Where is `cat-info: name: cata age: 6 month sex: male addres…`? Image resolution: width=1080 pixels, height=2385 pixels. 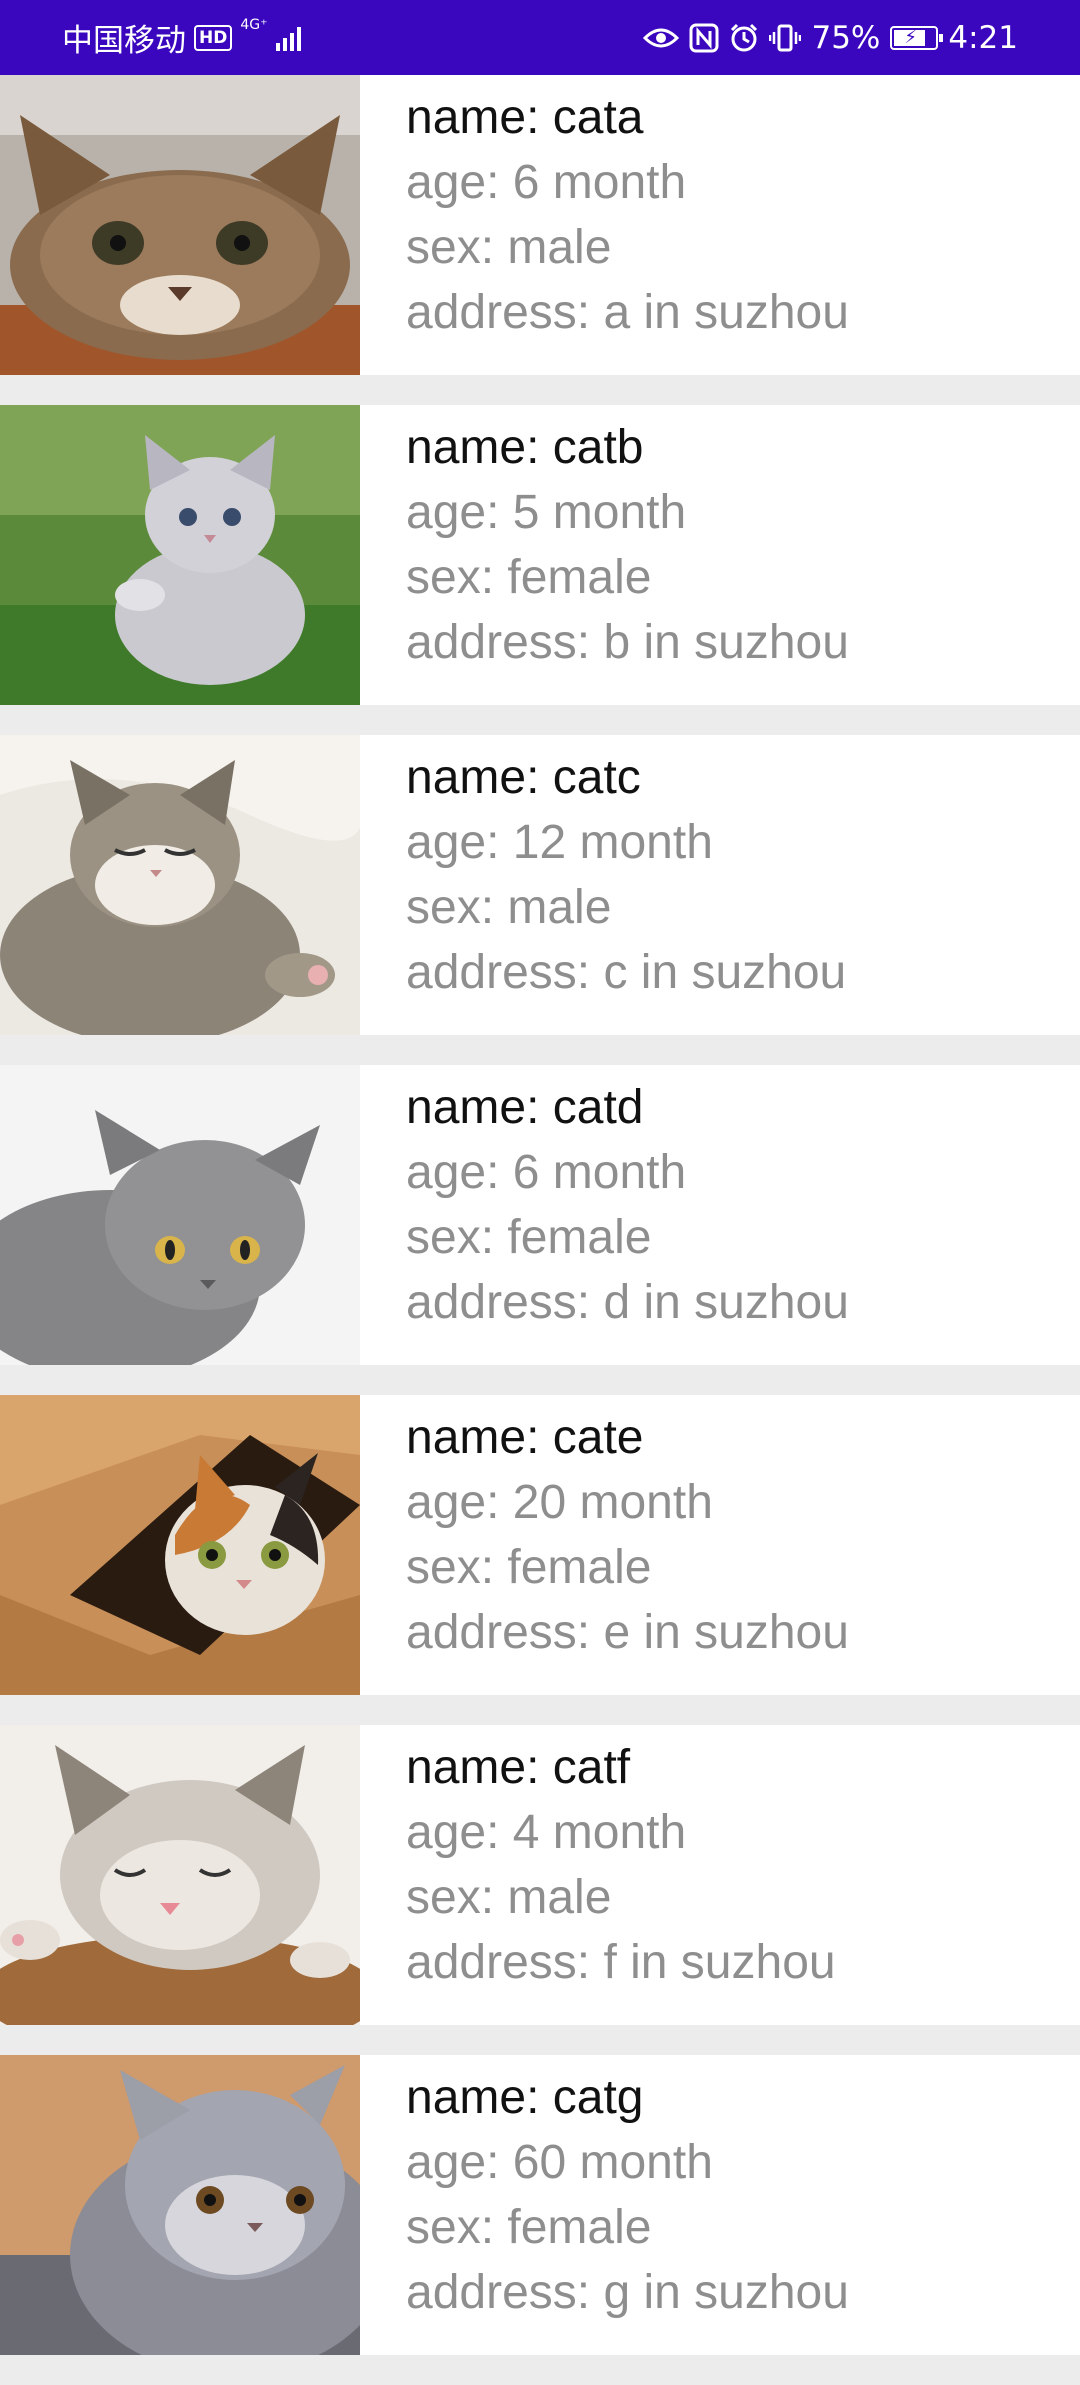 cat-info: name: cata age: 6 month sex: male addres… is located at coordinates (726, 215).